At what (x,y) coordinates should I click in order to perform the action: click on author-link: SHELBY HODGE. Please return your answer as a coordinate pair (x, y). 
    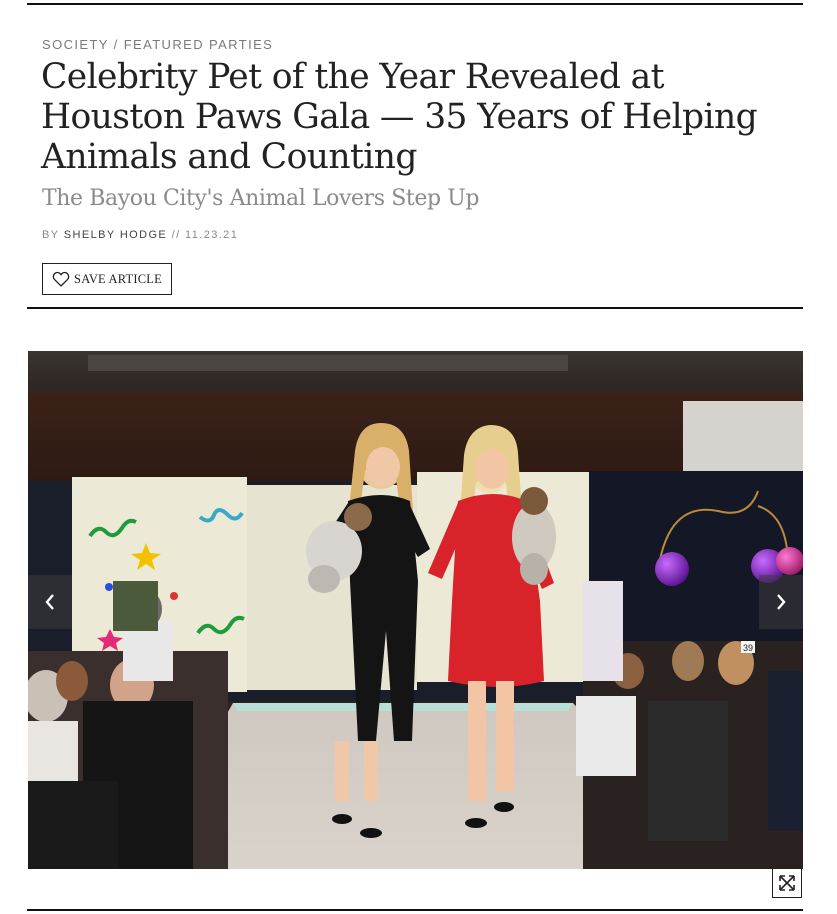
    Looking at the image, I should click on (115, 235).